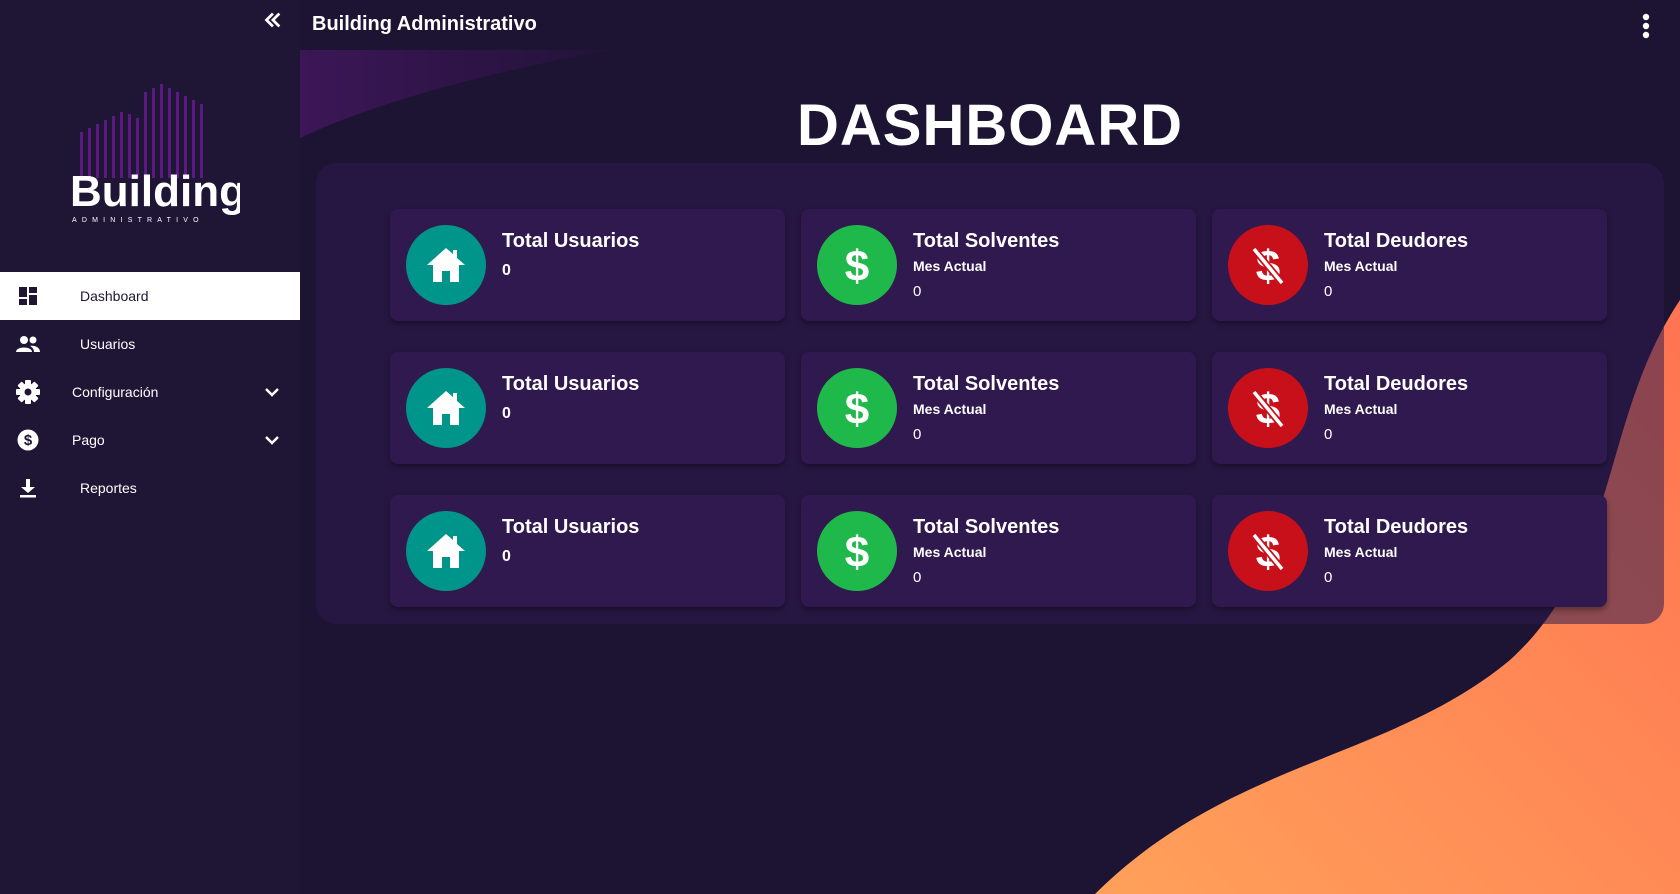 The width and height of the screenshot is (1680, 894). I want to click on double-chevron-left-icon, so click(272, 20).